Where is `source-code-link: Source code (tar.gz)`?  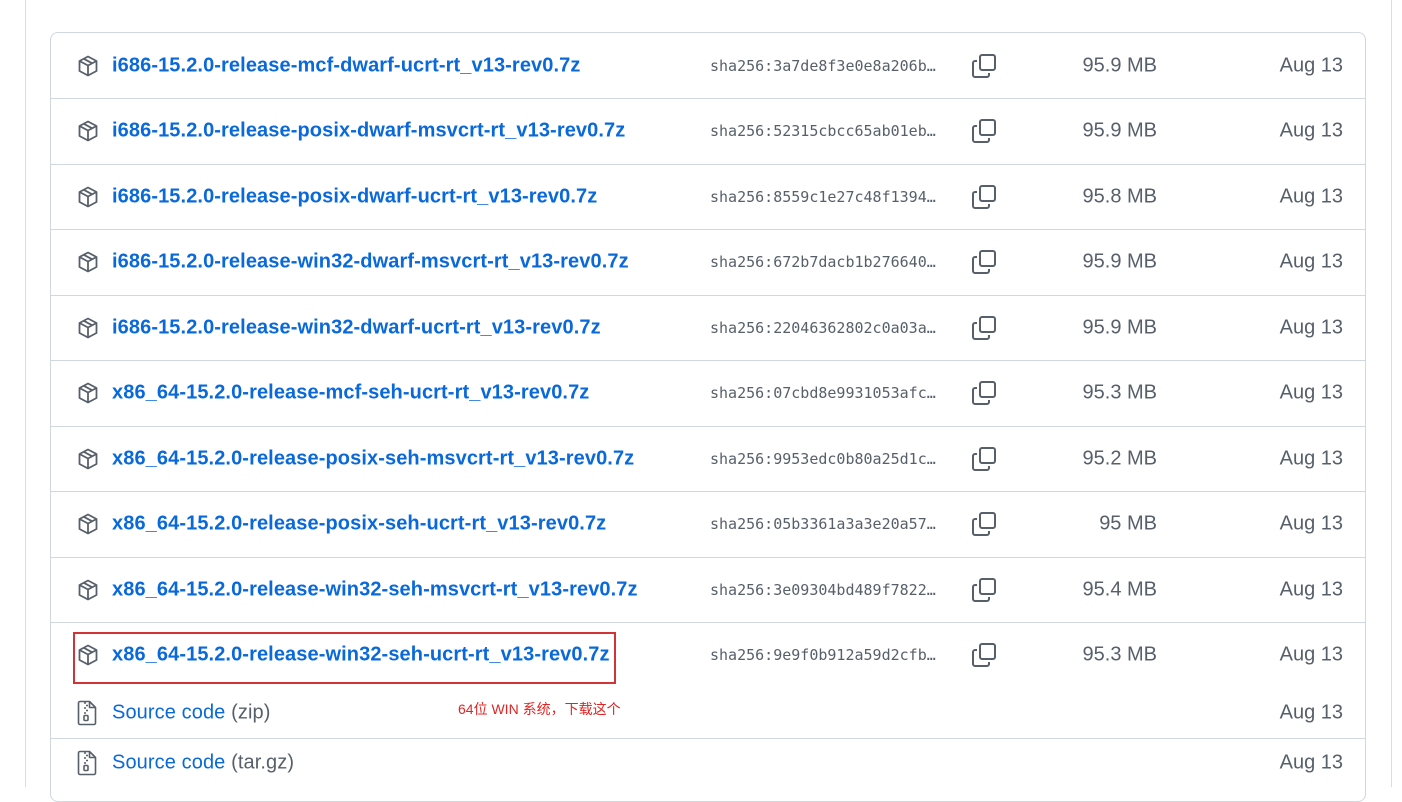 source-code-link: Source code (tar.gz) is located at coordinates (203, 763).